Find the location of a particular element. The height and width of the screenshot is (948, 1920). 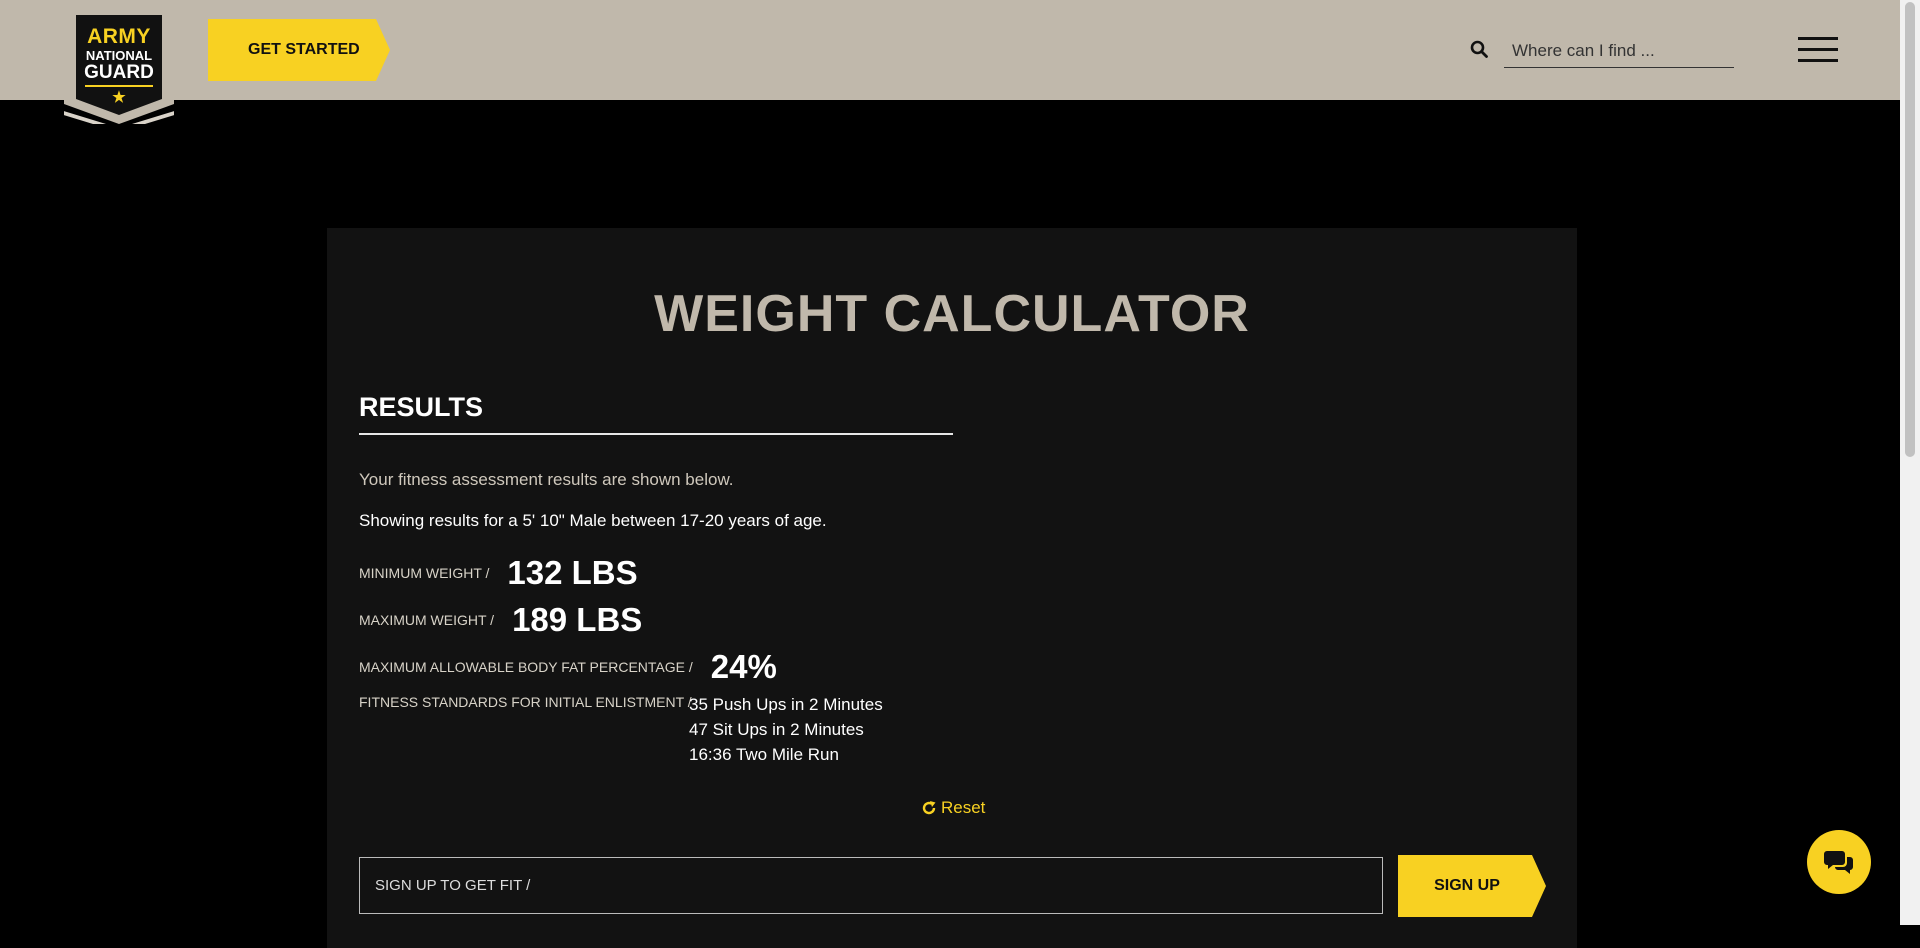

hamburger-menu-icon is located at coordinates (1818, 50).